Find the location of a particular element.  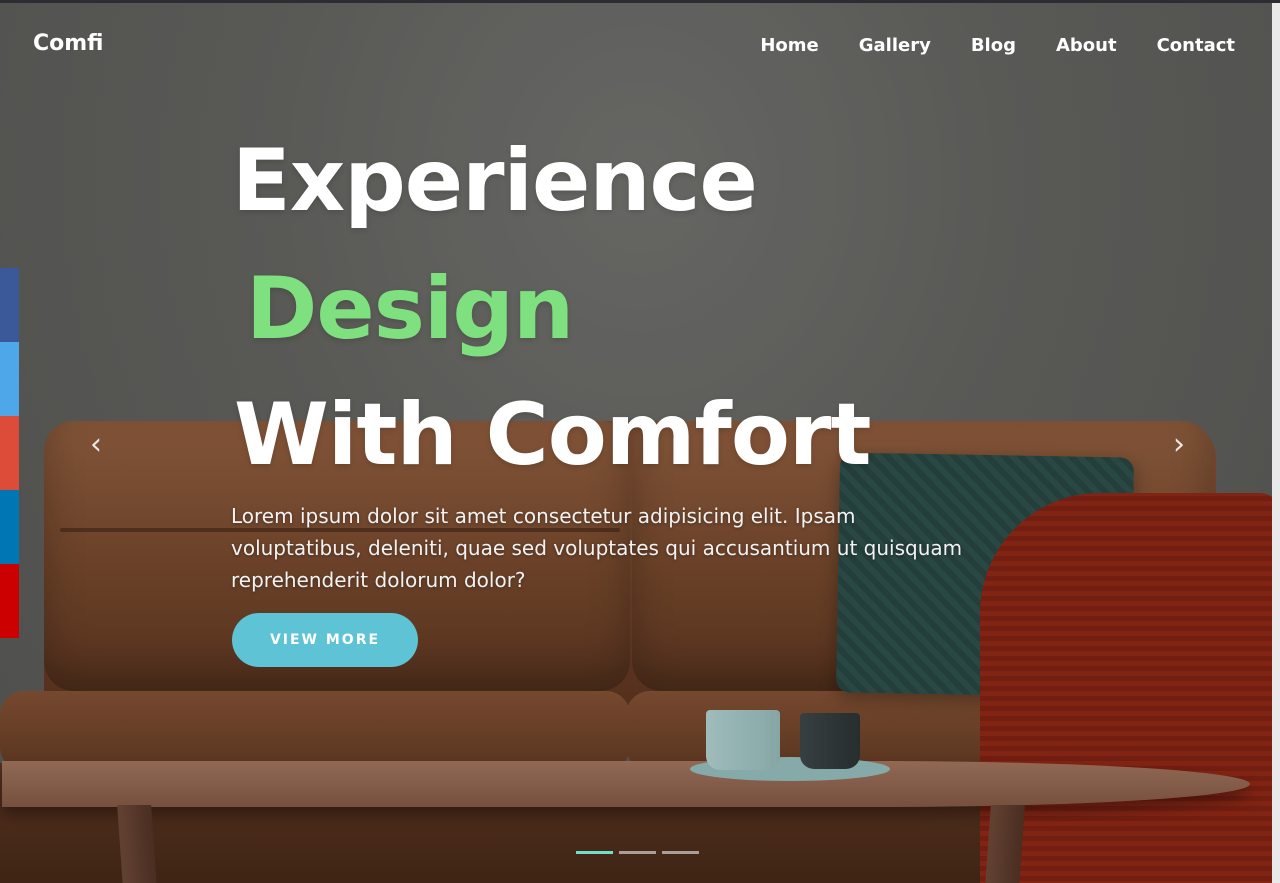

nav-item-contact: Contact is located at coordinates (1196, 45).